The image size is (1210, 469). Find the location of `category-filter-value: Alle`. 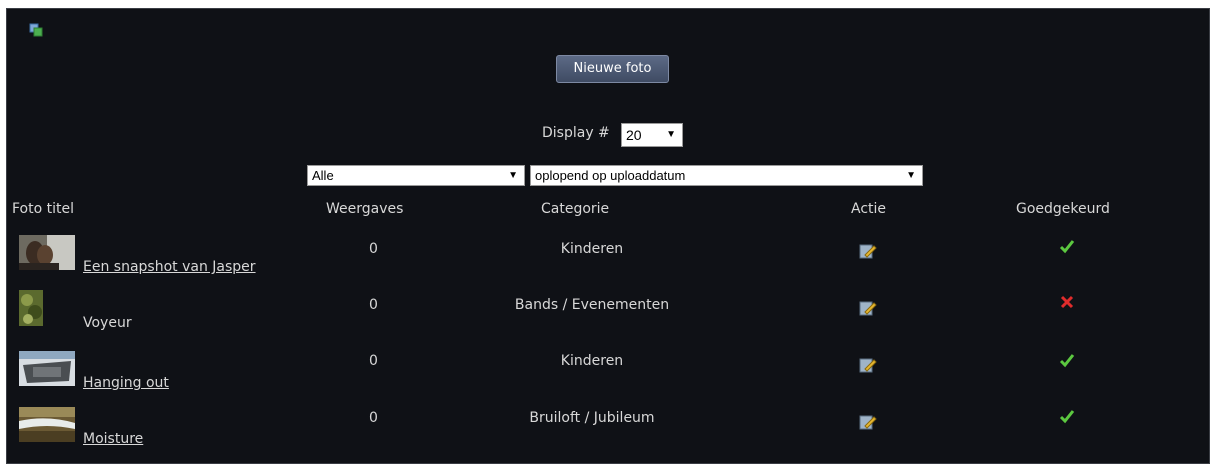

category-filter-value: Alle is located at coordinates (323, 175).